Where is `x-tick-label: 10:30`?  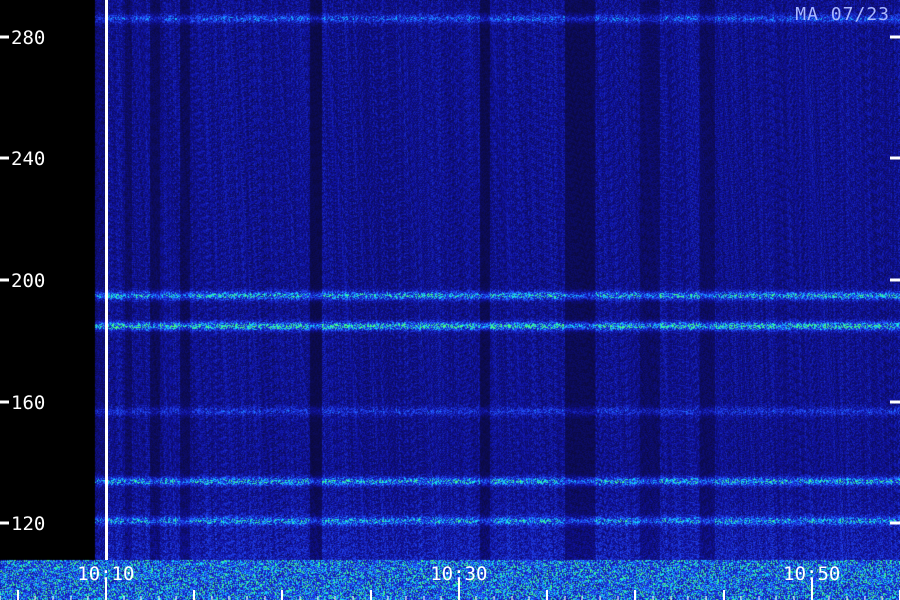 x-tick-label: 10:30 is located at coordinates (458, 574).